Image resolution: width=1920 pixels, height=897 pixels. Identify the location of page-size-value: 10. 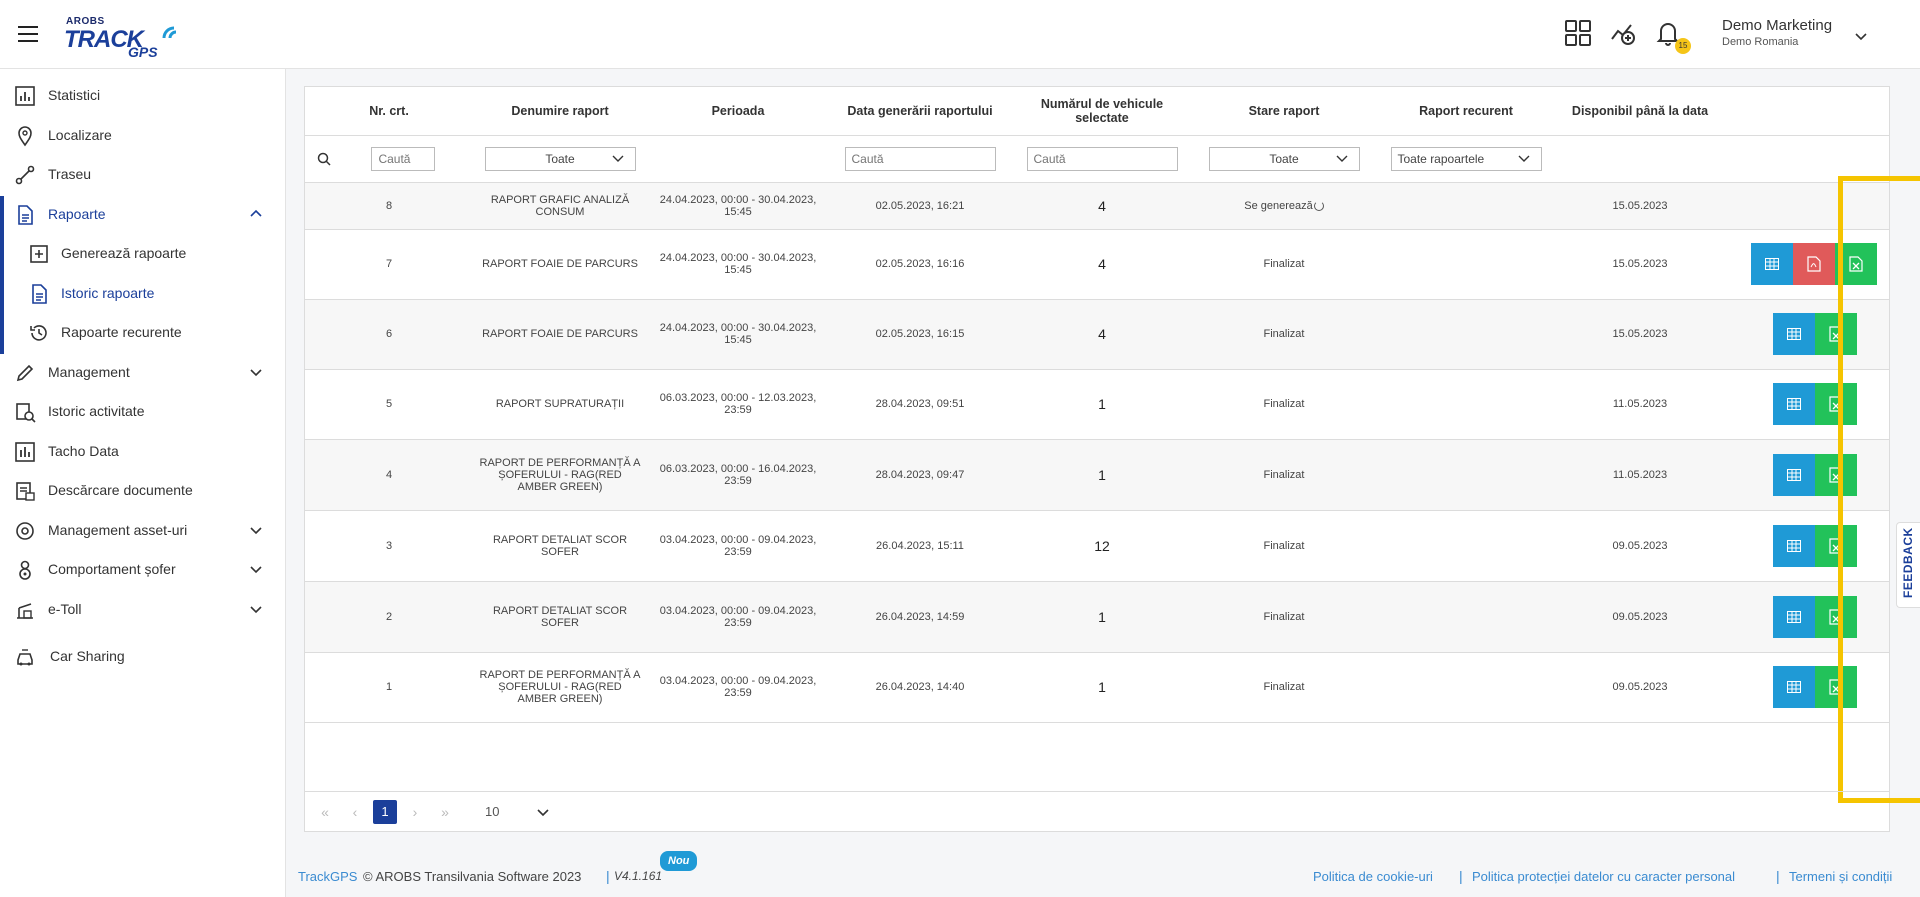
(492, 811).